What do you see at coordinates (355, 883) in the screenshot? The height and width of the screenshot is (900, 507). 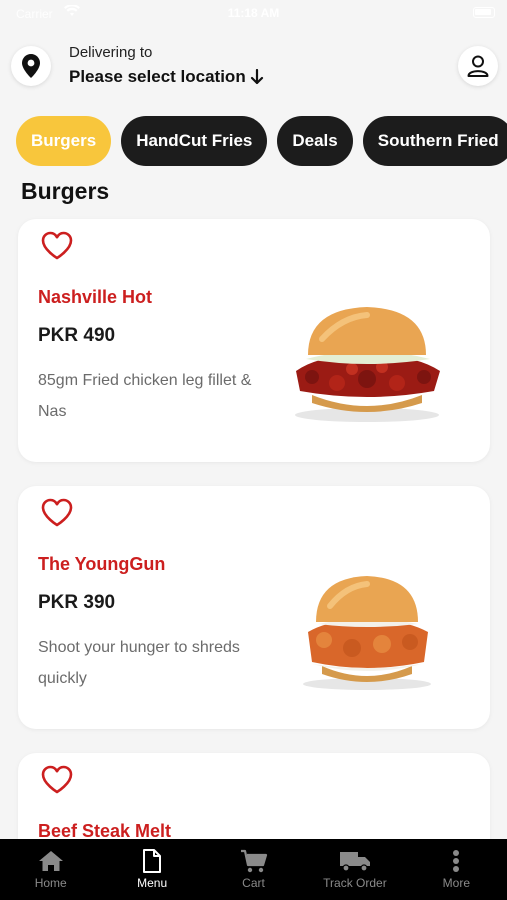 I see `nav-track-order-label: Track Order` at bounding box center [355, 883].